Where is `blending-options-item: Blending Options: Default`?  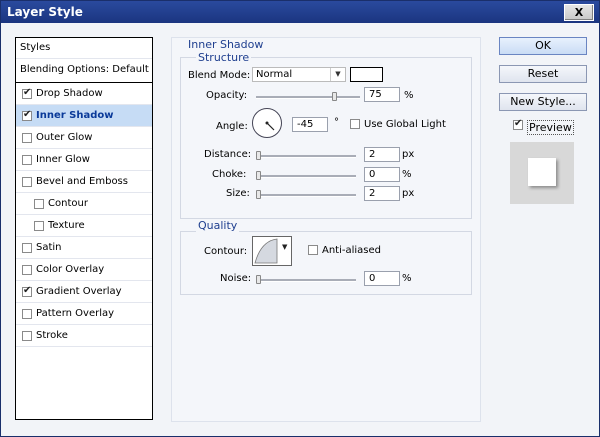 blending-options-item: Blending Options: Default is located at coordinates (84, 71).